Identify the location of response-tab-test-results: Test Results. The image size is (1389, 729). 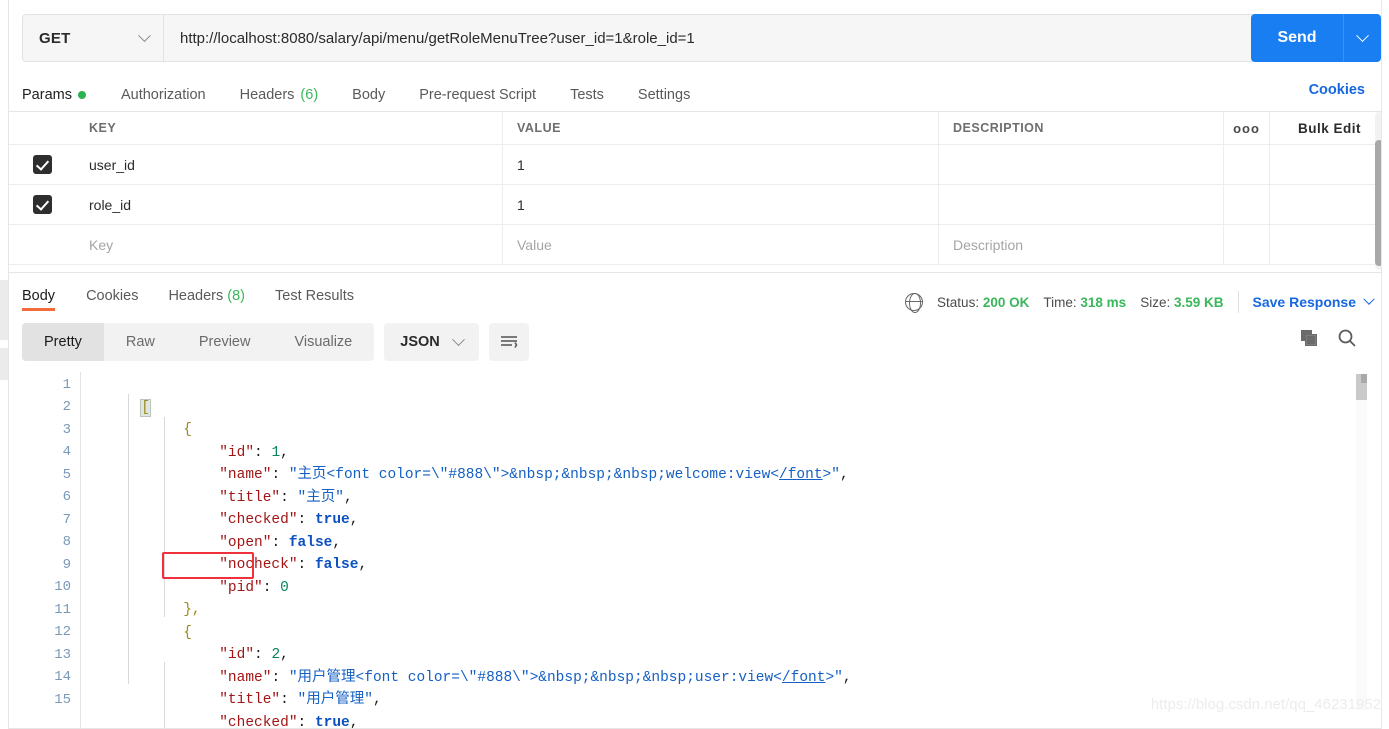
(314, 296).